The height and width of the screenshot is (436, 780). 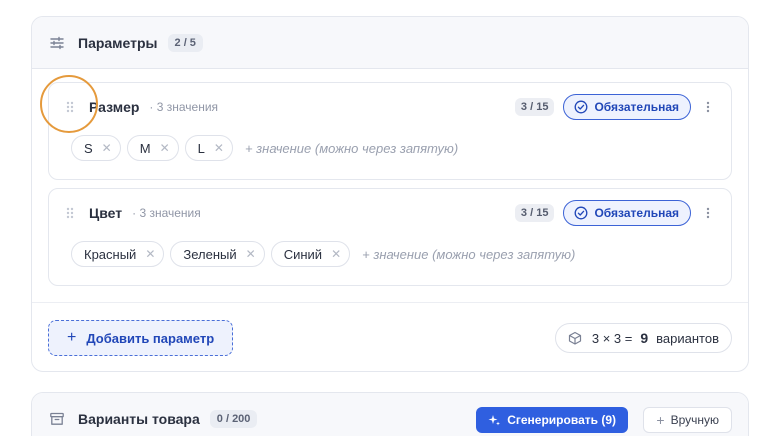 What do you see at coordinates (110, 254) in the screenshot?
I see `value-chip-label: Красный` at bounding box center [110, 254].